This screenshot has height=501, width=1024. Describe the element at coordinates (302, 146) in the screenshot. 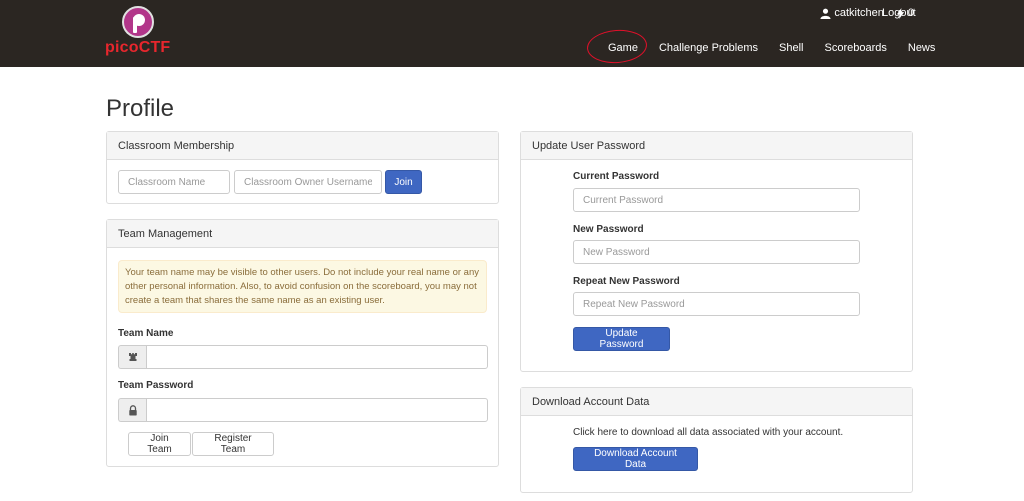

I see `classroom-heading: Classroom Membership` at that location.